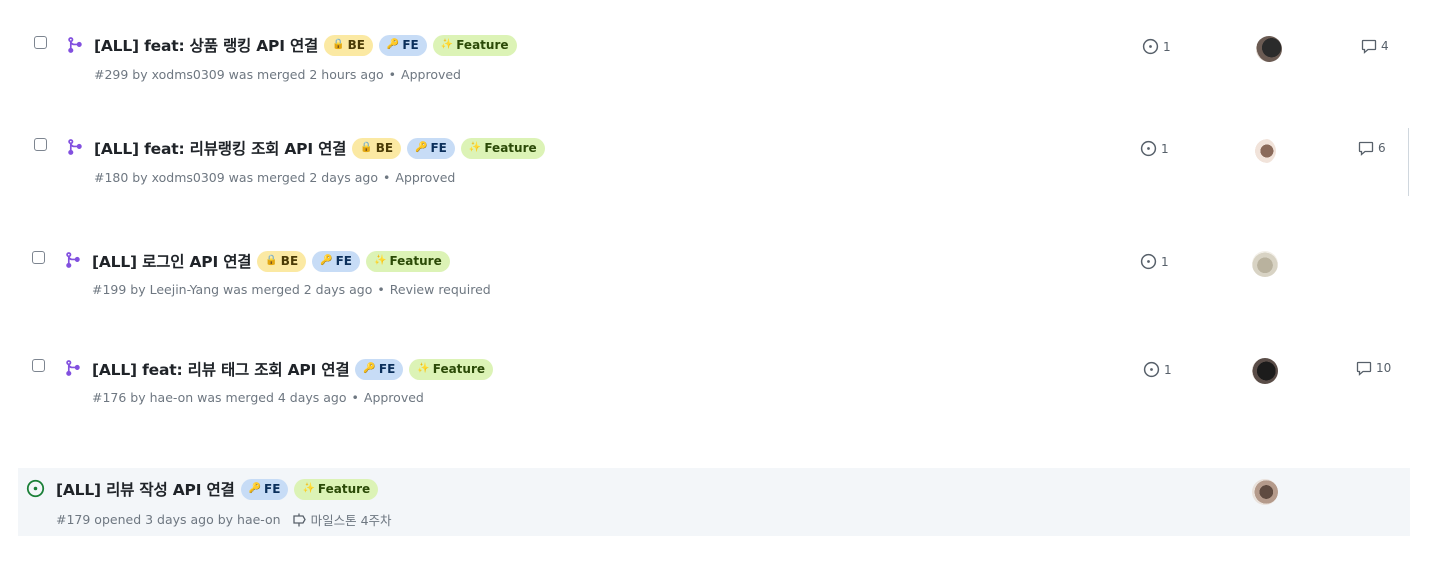 The height and width of the screenshot is (574, 1446). I want to click on pr-title: [ALL] feat: 리뷰 태그 조회 API 연결, so click(221, 369).